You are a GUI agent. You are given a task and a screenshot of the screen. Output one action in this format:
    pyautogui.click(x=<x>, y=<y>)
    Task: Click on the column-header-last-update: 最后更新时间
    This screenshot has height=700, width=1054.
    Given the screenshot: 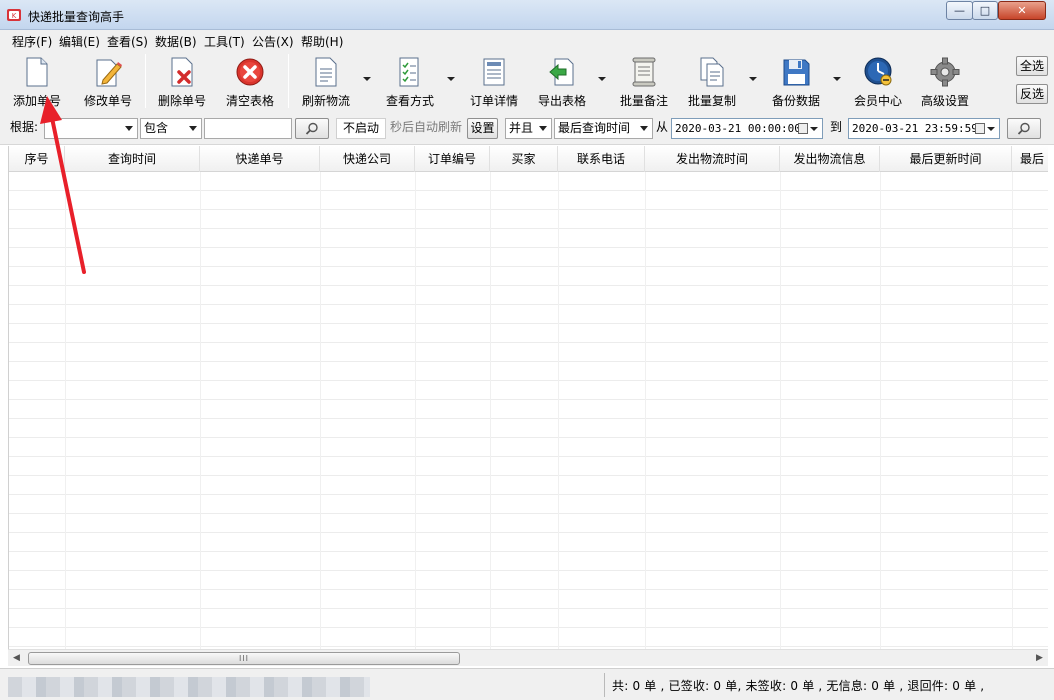 What is the action you would take?
    pyautogui.click(x=946, y=159)
    